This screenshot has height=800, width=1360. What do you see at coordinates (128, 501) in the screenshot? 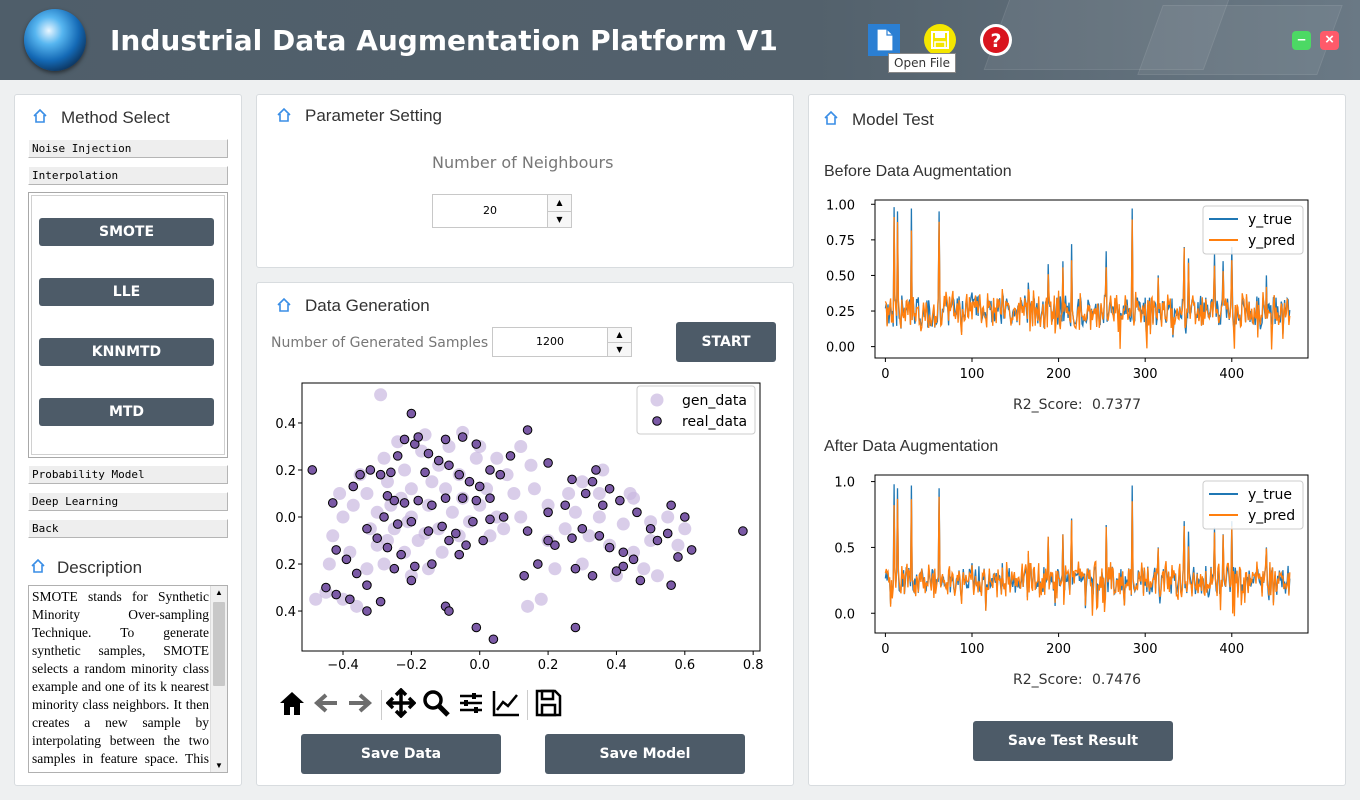
I see `toolbox-section-deep-learning: Deep Learning` at bounding box center [128, 501].